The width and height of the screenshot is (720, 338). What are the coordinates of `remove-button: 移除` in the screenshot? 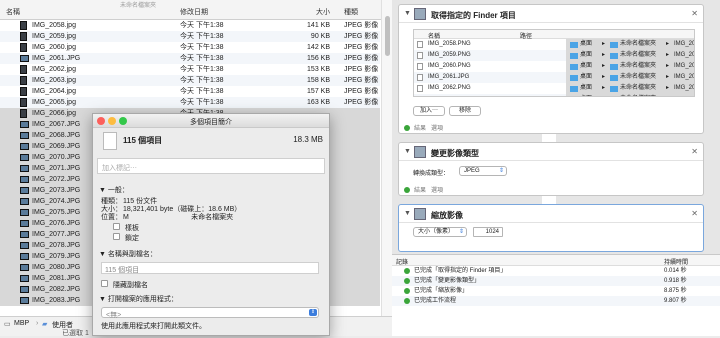 It's located at (465, 111).